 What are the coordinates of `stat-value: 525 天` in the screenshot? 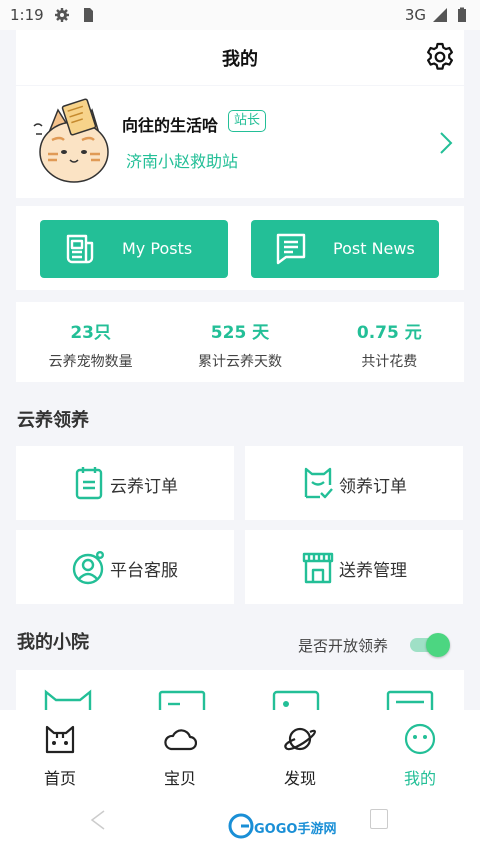 It's located at (240, 333).